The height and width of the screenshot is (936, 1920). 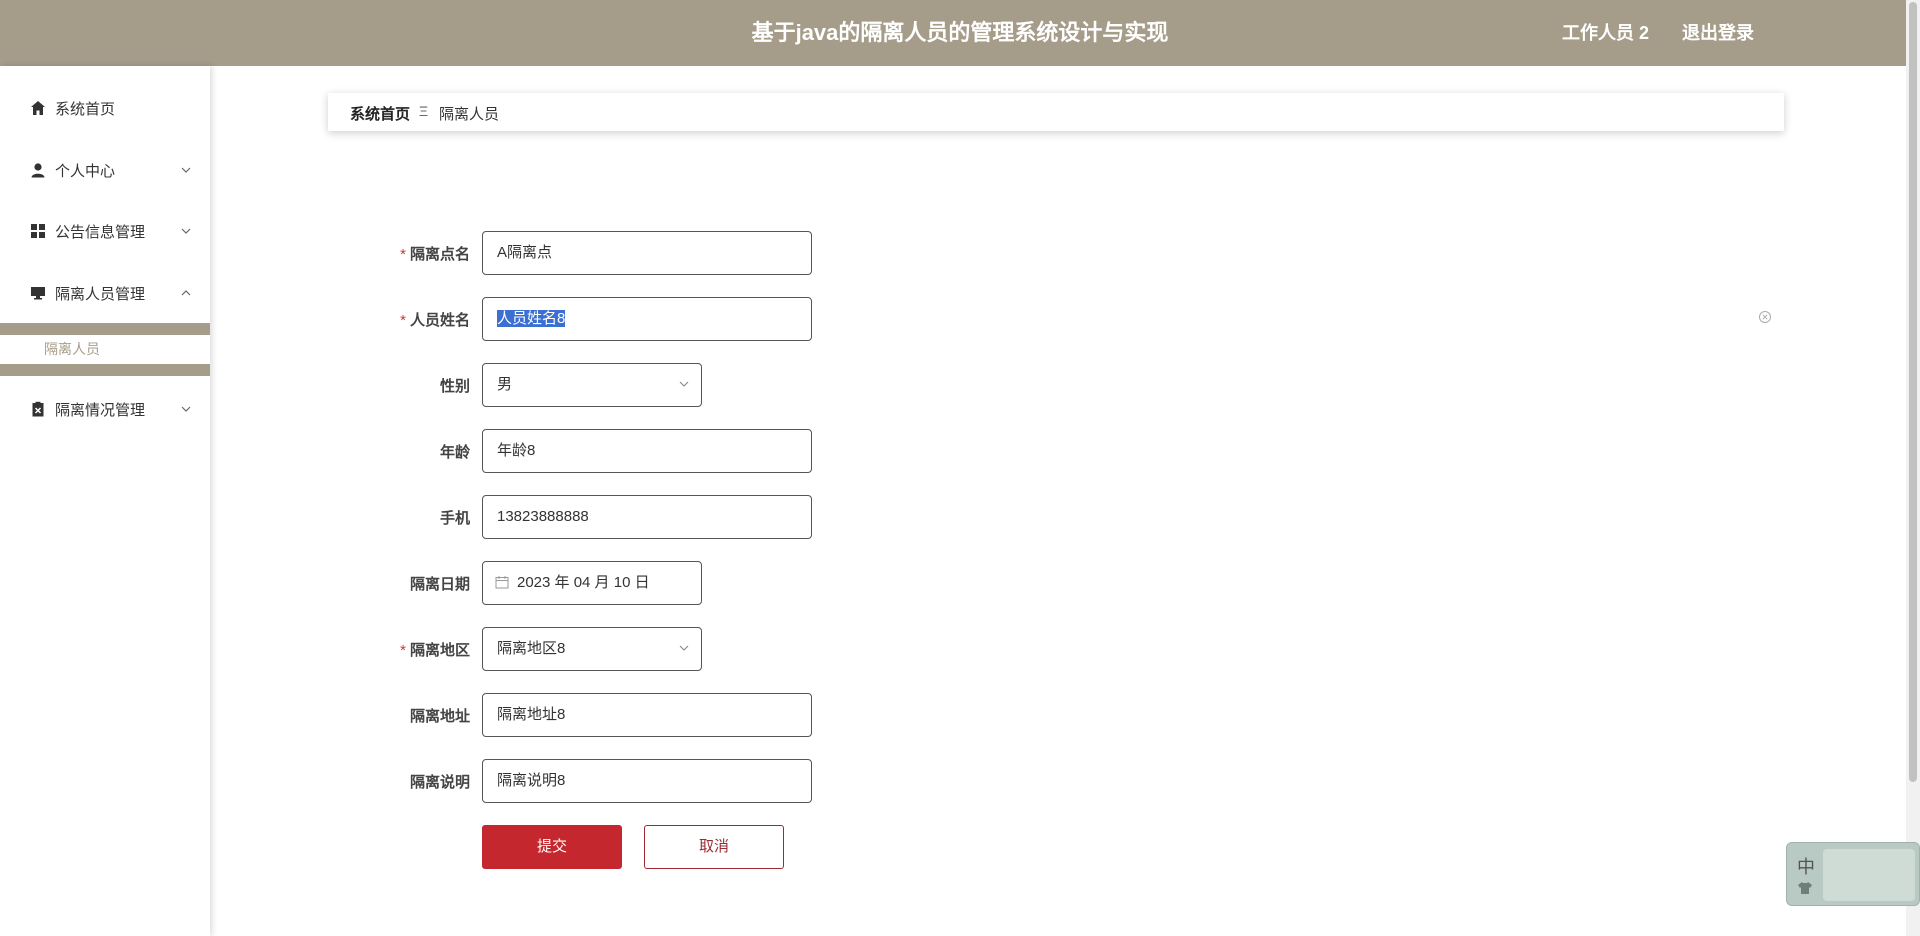 What do you see at coordinates (960, 319) in the screenshot?
I see `form-row-person-name: * 人员姓名 人员姓名8` at bounding box center [960, 319].